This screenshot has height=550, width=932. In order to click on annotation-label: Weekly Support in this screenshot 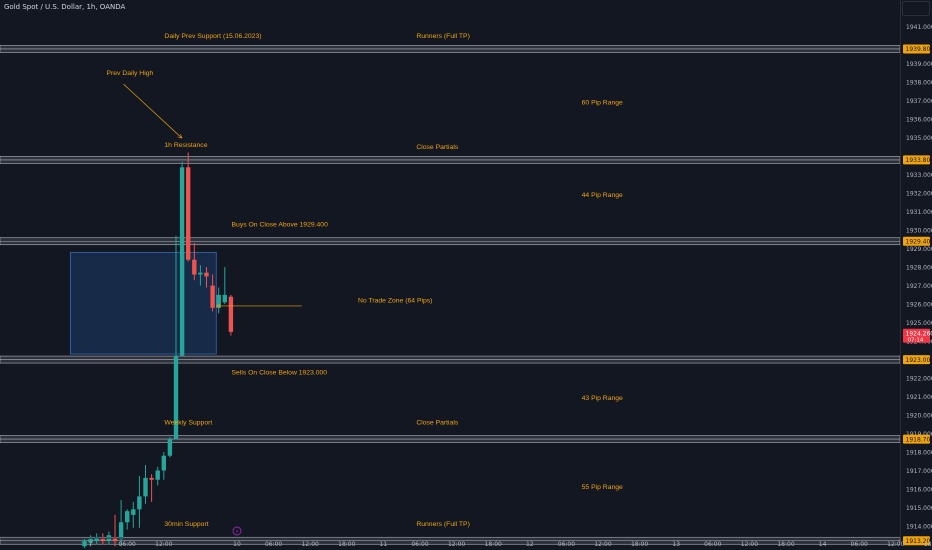, I will do `click(188, 422)`.